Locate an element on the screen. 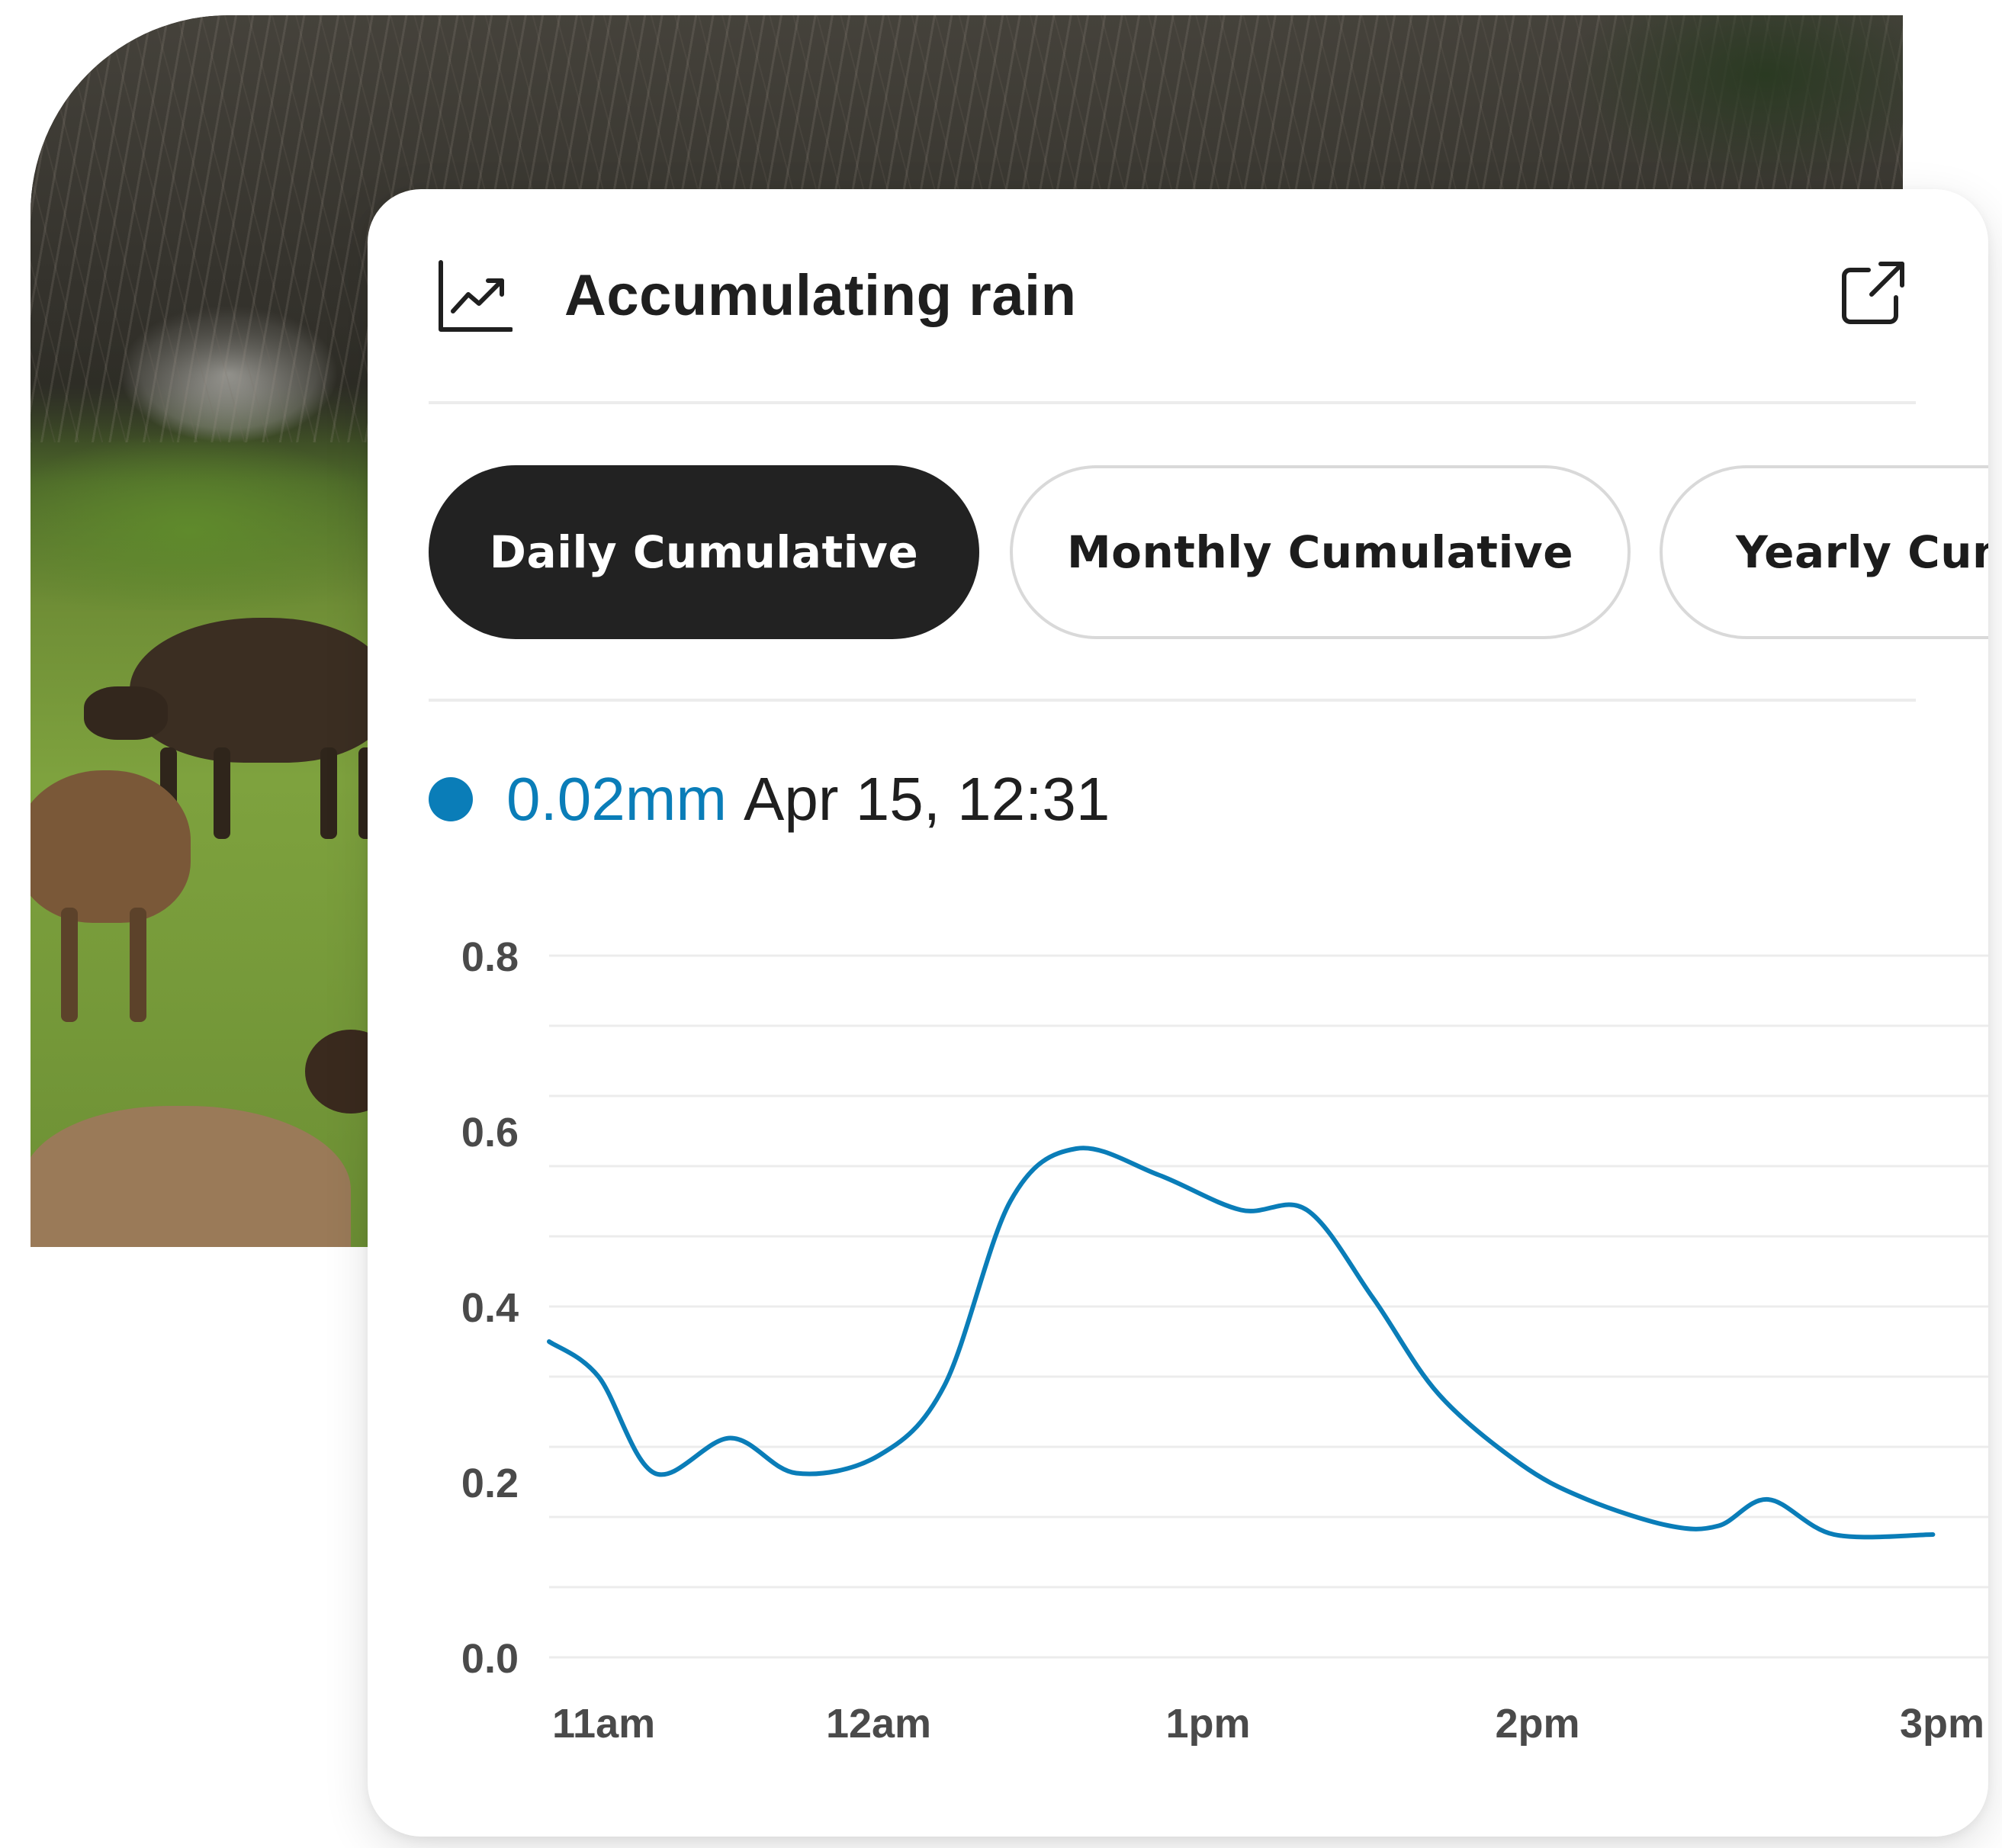 The image size is (2002, 1848). x-tick-label: 12am is located at coordinates (879, 1724).